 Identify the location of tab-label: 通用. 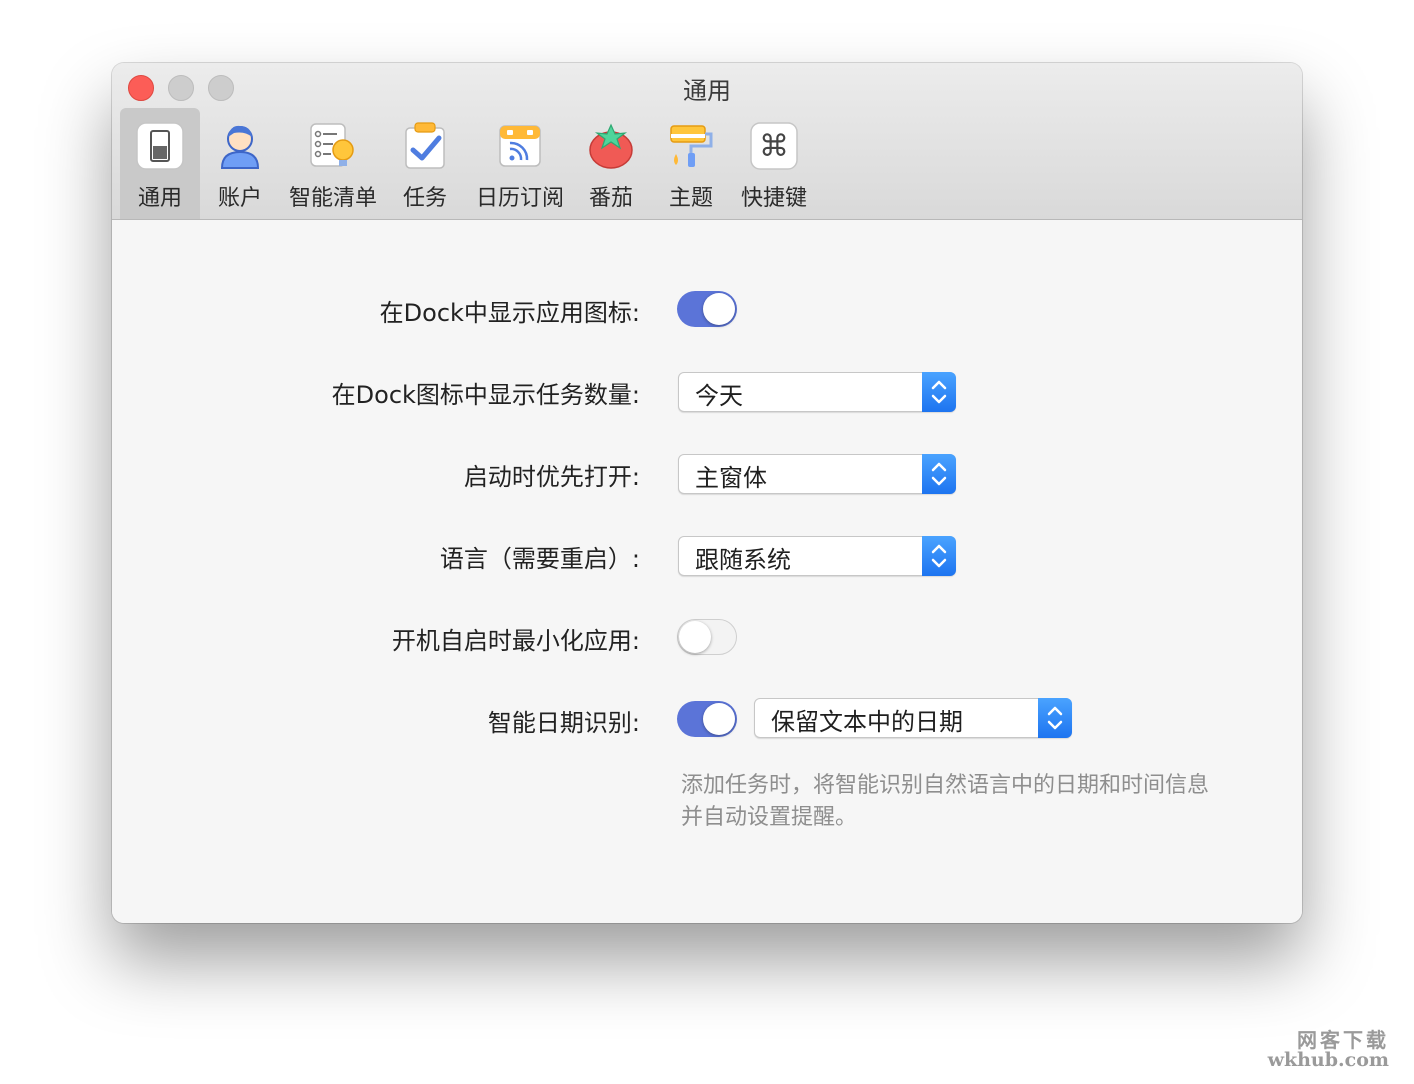
(159, 198).